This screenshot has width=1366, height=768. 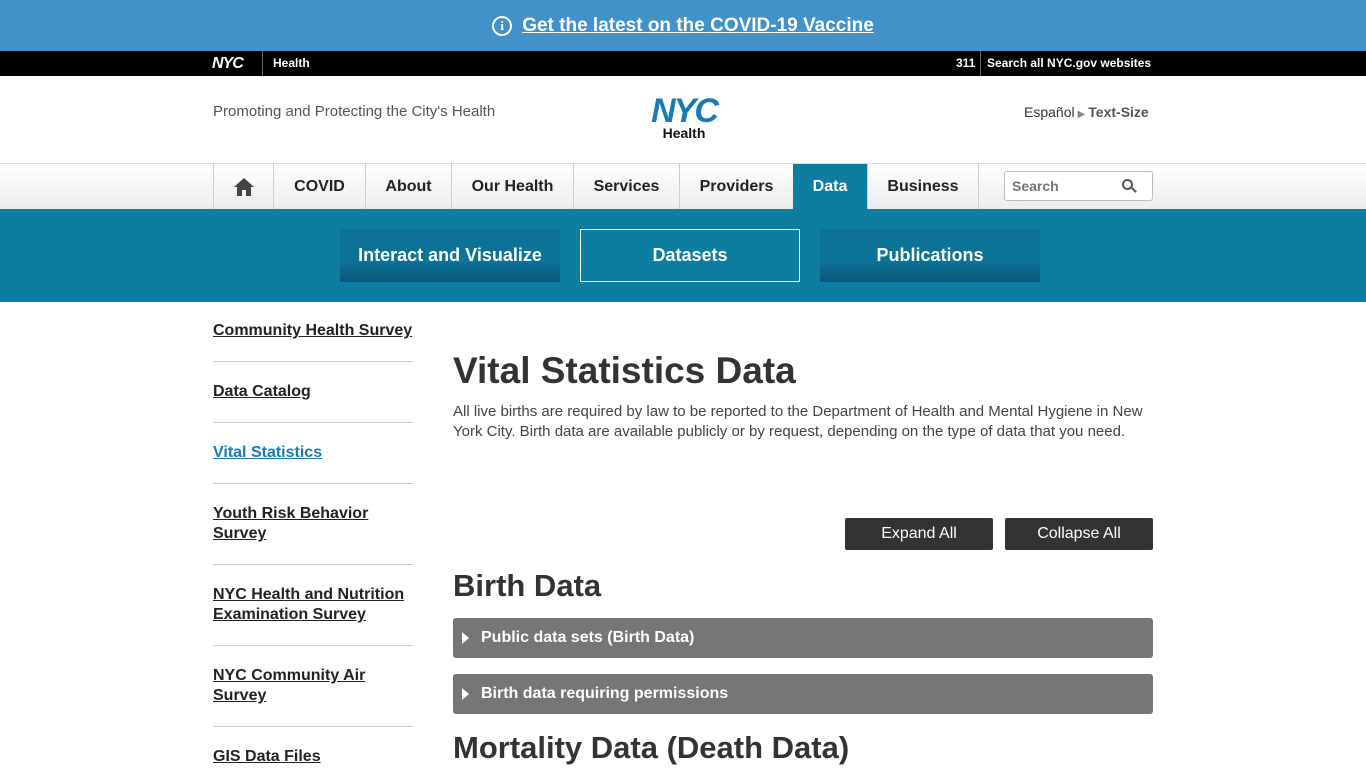 What do you see at coordinates (830, 186) in the screenshot?
I see `nav-data: Data` at bounding box center [830, 186].